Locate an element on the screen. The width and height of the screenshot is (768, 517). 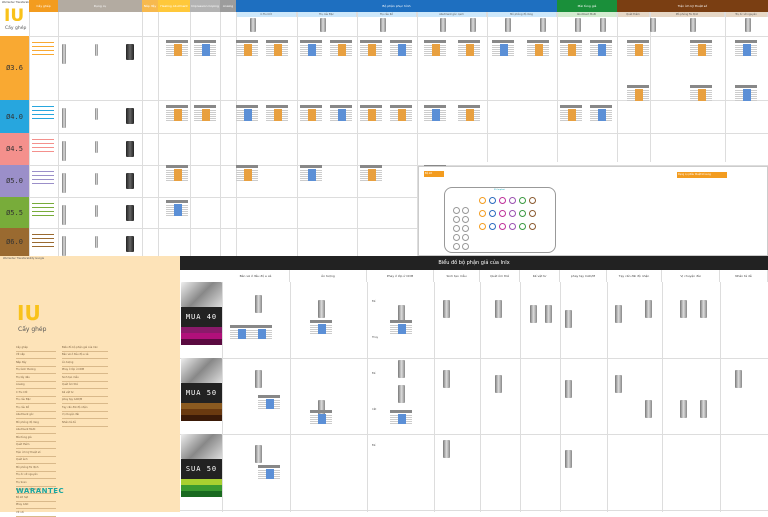
toc-item: Quét thêm is located at coordinates (36, 445).